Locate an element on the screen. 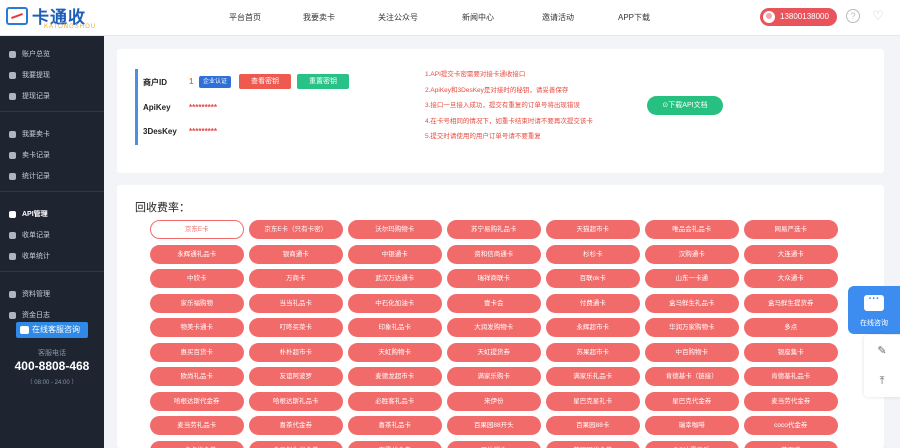 The width and height of the screenshot is (900, 448). rate-card-chip: 资和信商通卡 is located at coordinates (494, 254).